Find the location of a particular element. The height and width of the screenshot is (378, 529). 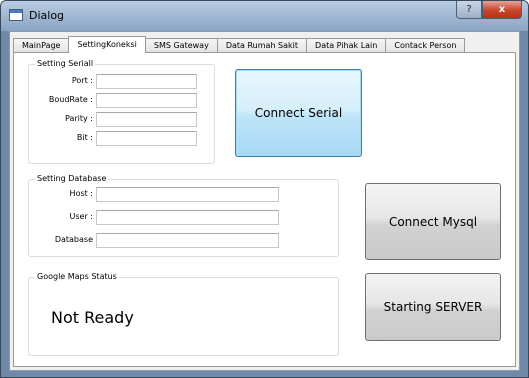

tab-sms-gateway: SMS Gateway is located at coordinates (181, 45).